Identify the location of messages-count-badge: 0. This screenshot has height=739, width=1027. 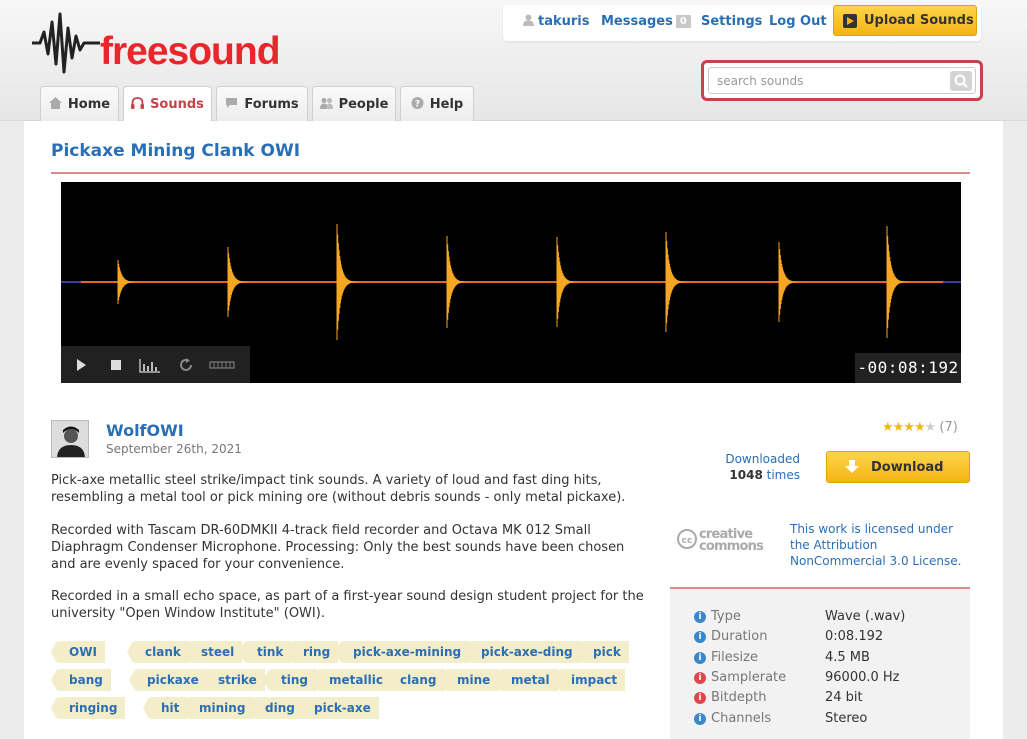
(683, 21).